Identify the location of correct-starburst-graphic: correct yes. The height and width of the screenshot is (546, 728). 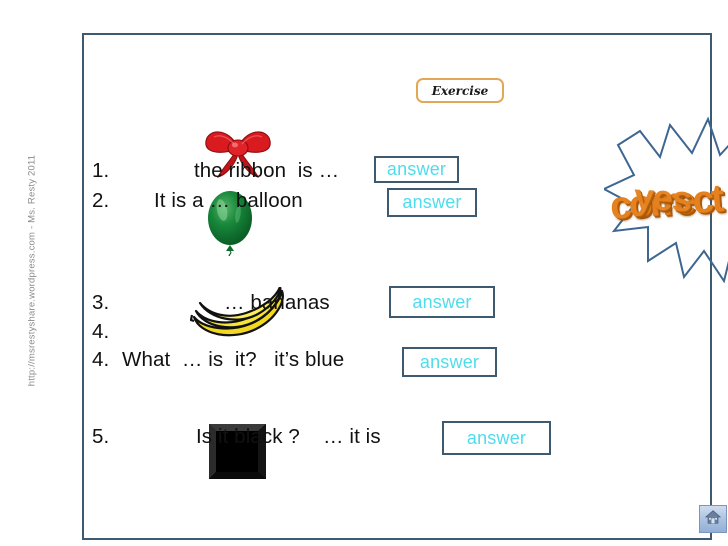
(666, 198).